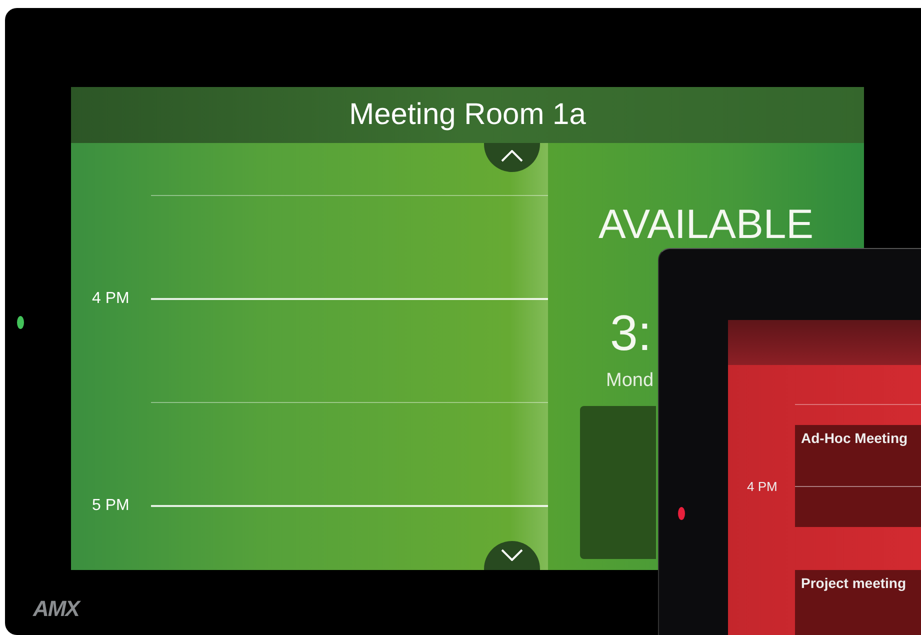  What do you see at coordinates (467, 115) in the screenshot?
I see `room-title: Meeting Room 1a` at bounding box center [467, 115].